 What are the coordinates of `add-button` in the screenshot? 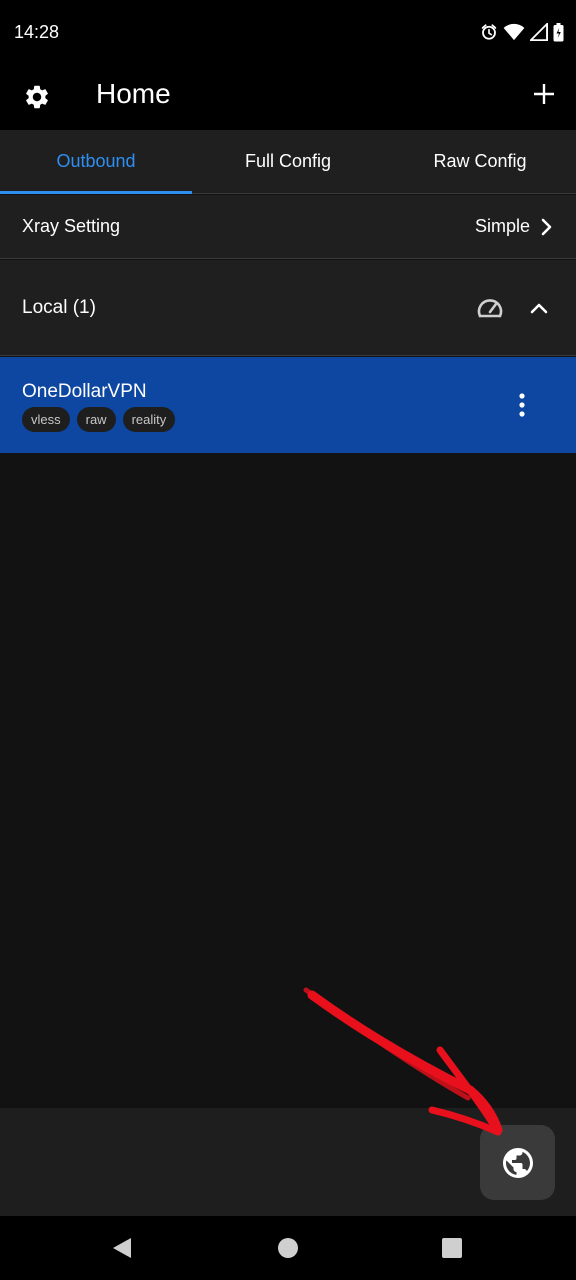 It's located at (544, 94).